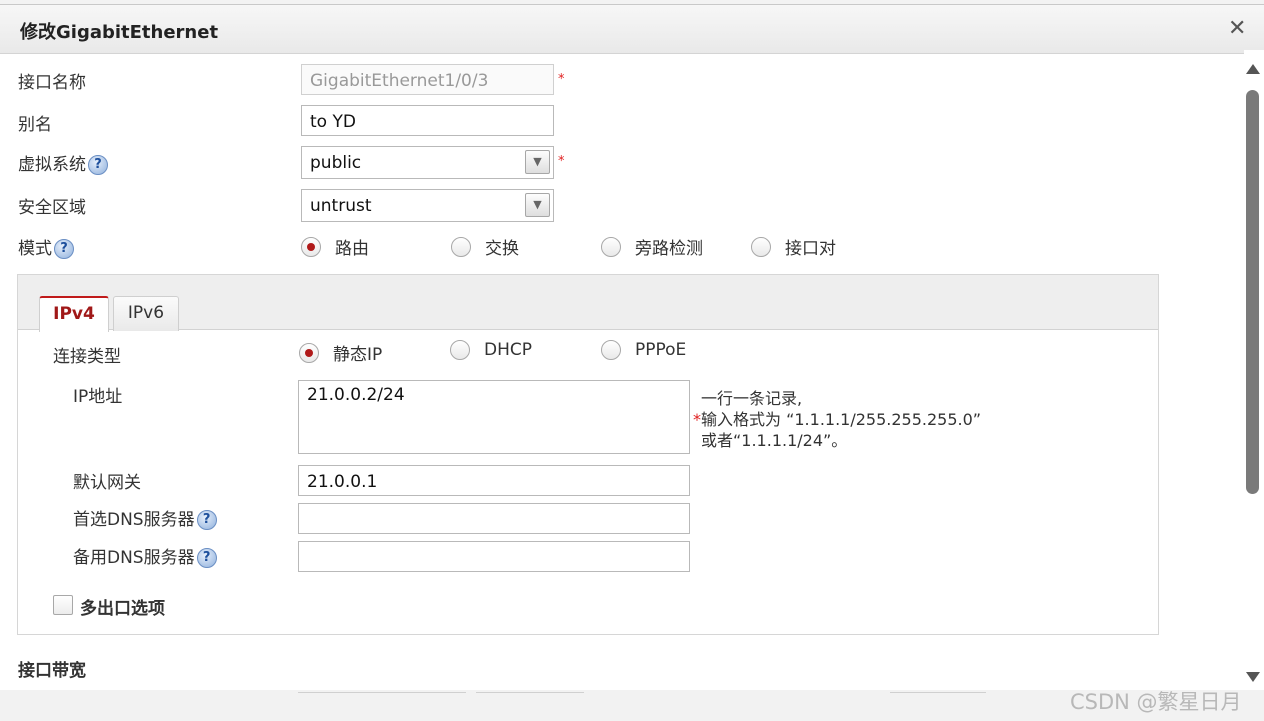  Describe the element at coordinates (427, 120) in the screenshot. I see `alias-input: to YD` at that location.